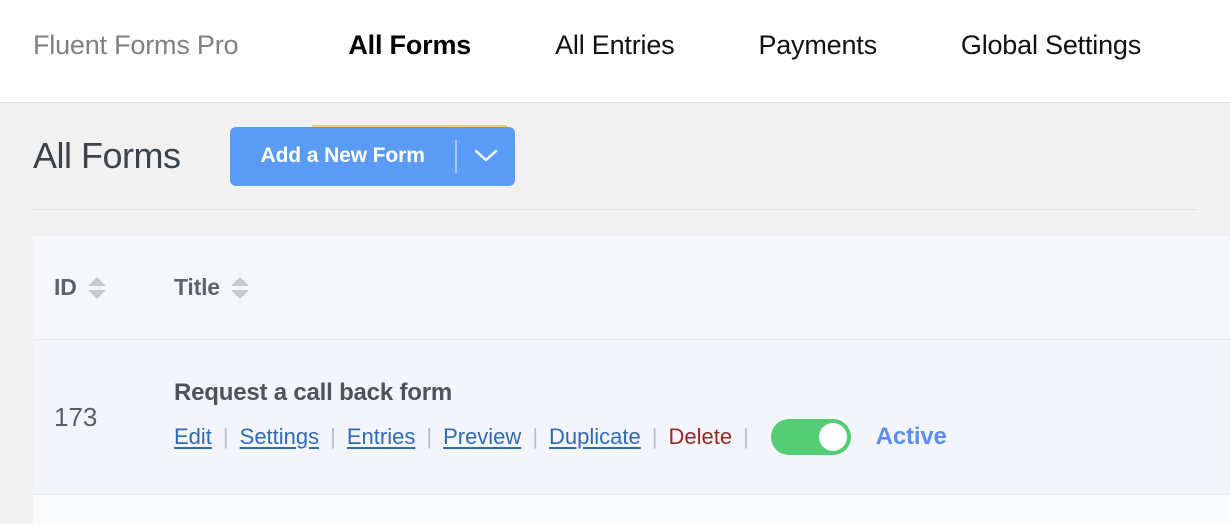 The height and width of the screenshot is (524, 1230). Describe the element at coordinates (313, 392) in the screenshot. I see `form-title: Request a call back form` at that location.